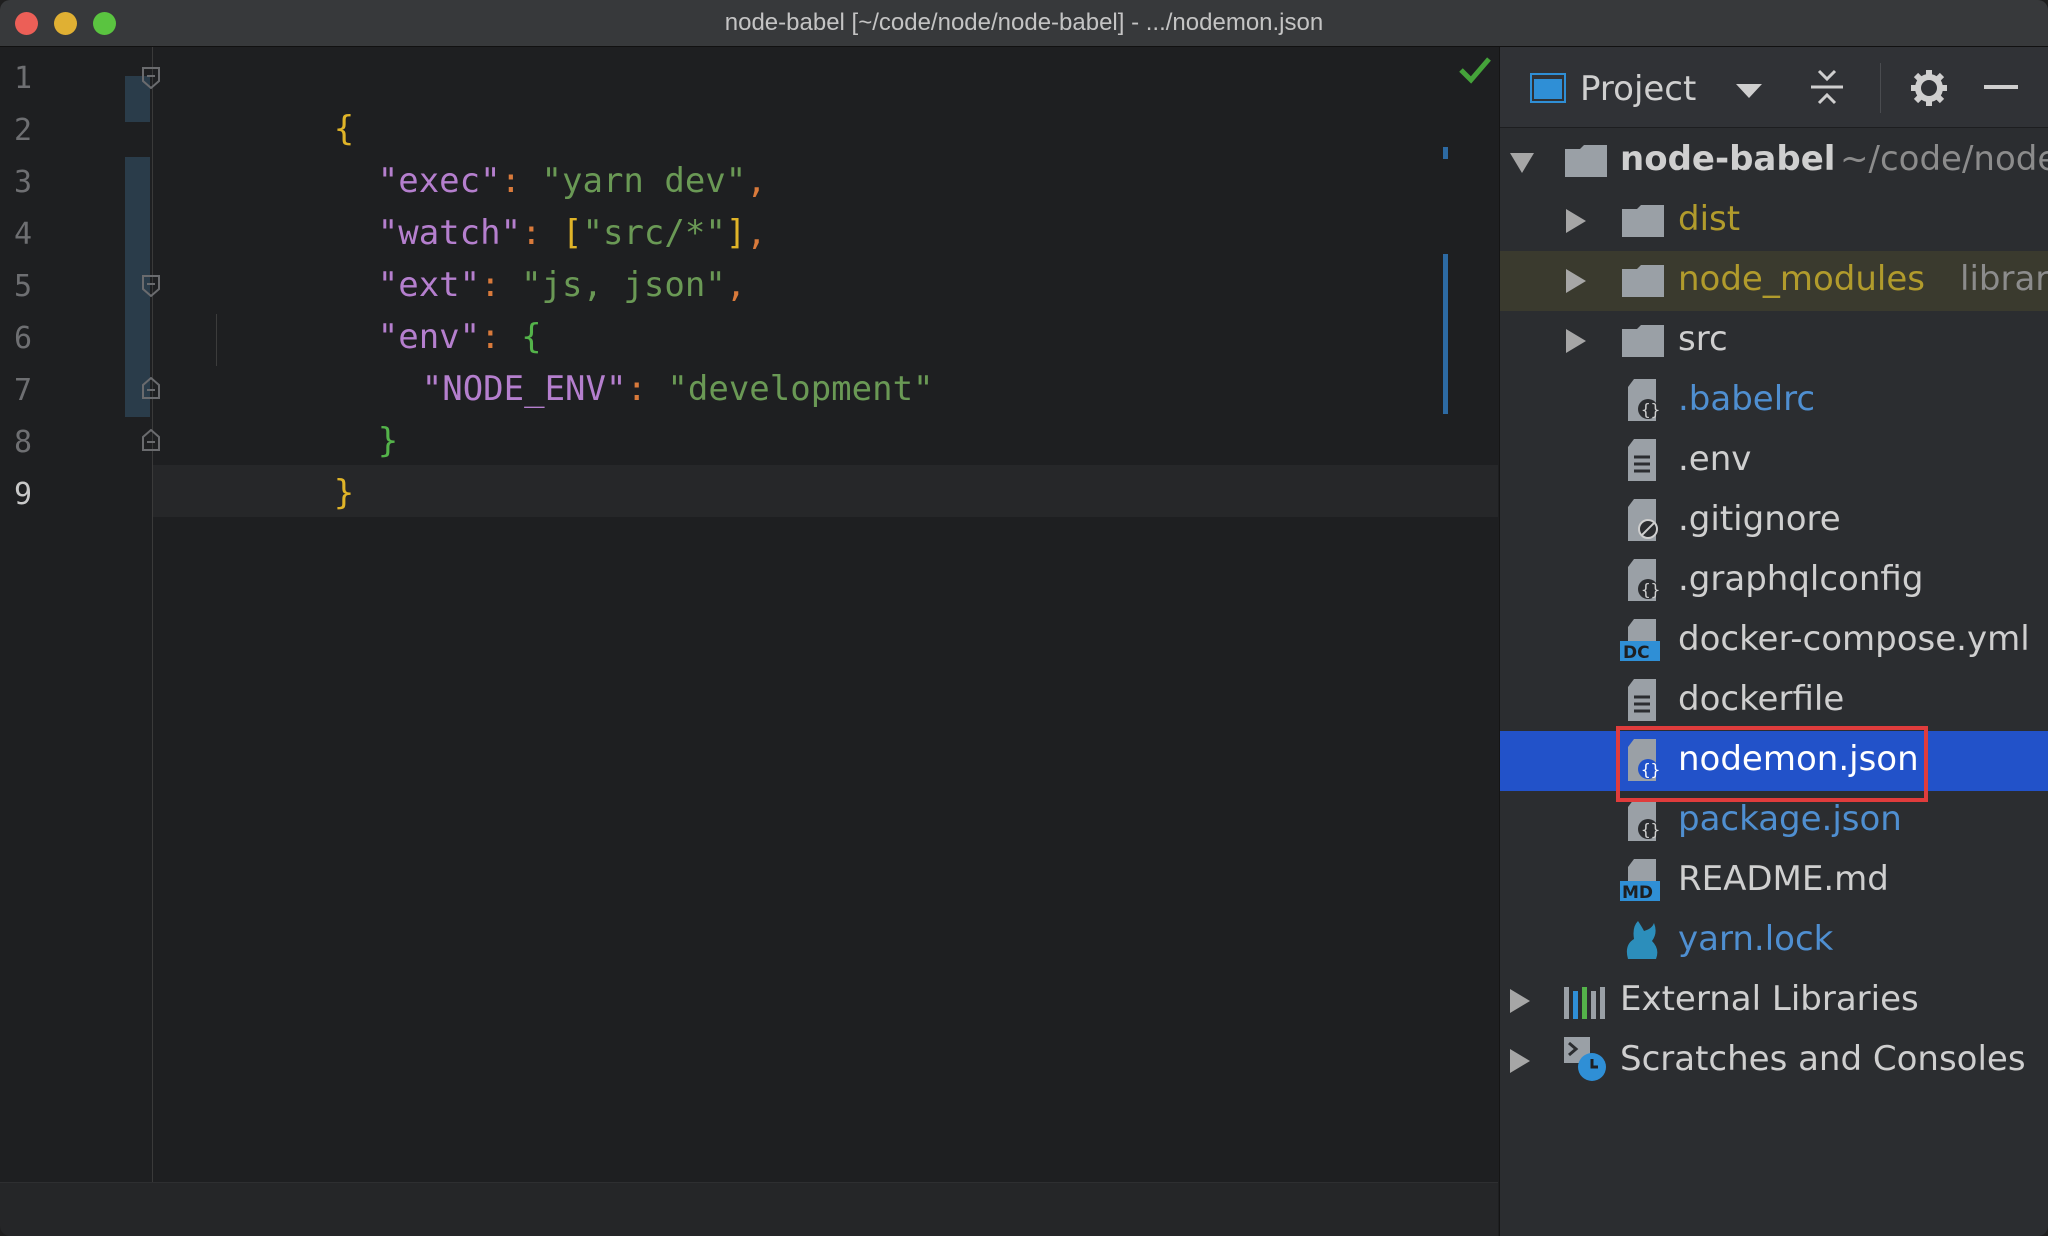 Image resolution: width=2048 pixels, height=1236 pixels. Describe the element at coordinates (1638, 89) in the screenshot. I see `project-view-label: Project` at that location.